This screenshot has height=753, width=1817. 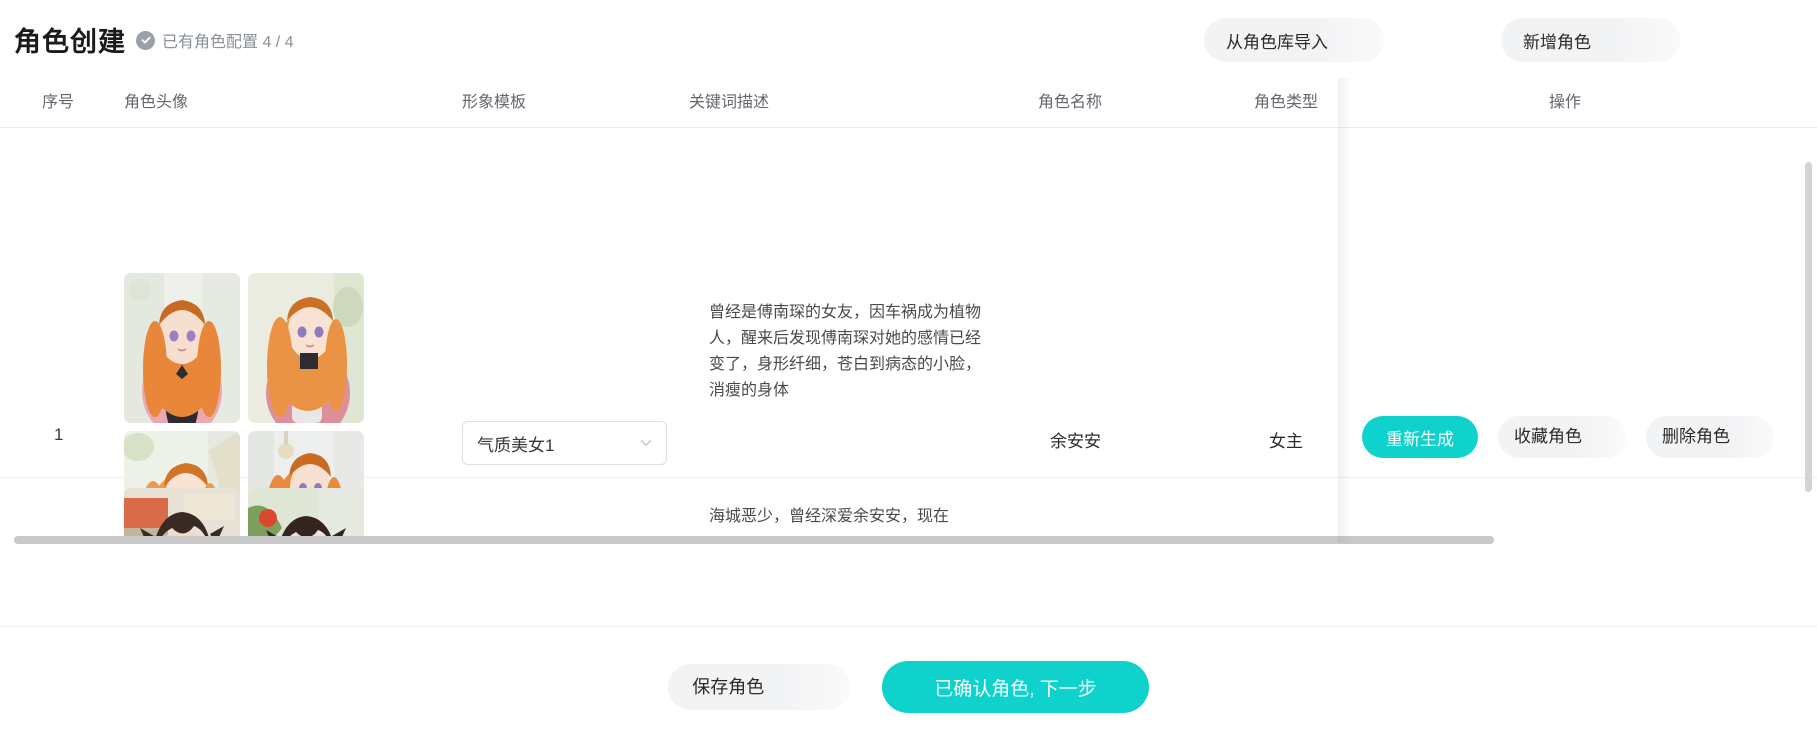 What do you see at coordinates (1562, 437) in the screenshot?
I see `favorite-character-button: 收藏角色` at bounding box center [1562, 437].